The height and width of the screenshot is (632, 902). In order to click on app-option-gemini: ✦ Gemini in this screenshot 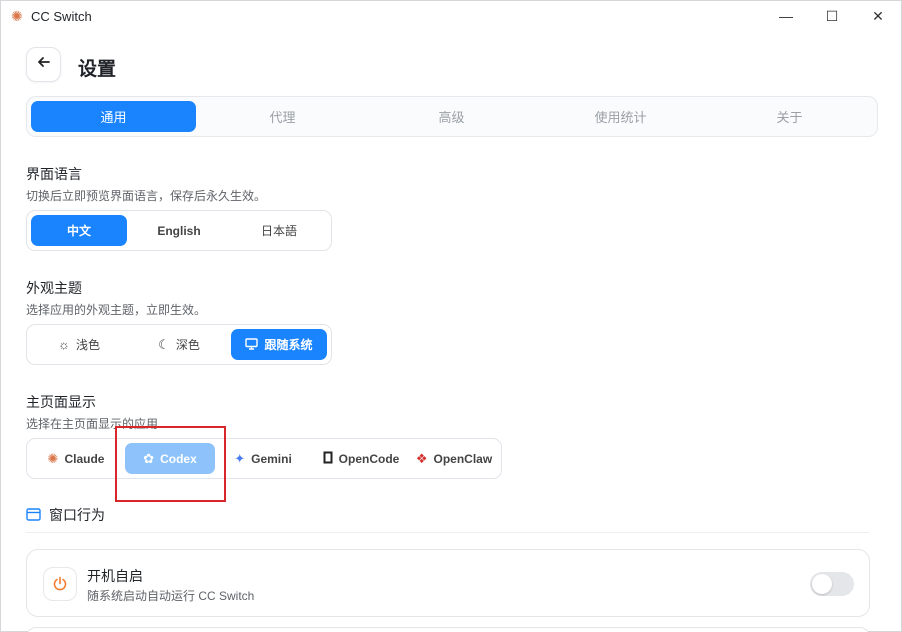, I will do `click(263, 458)`.